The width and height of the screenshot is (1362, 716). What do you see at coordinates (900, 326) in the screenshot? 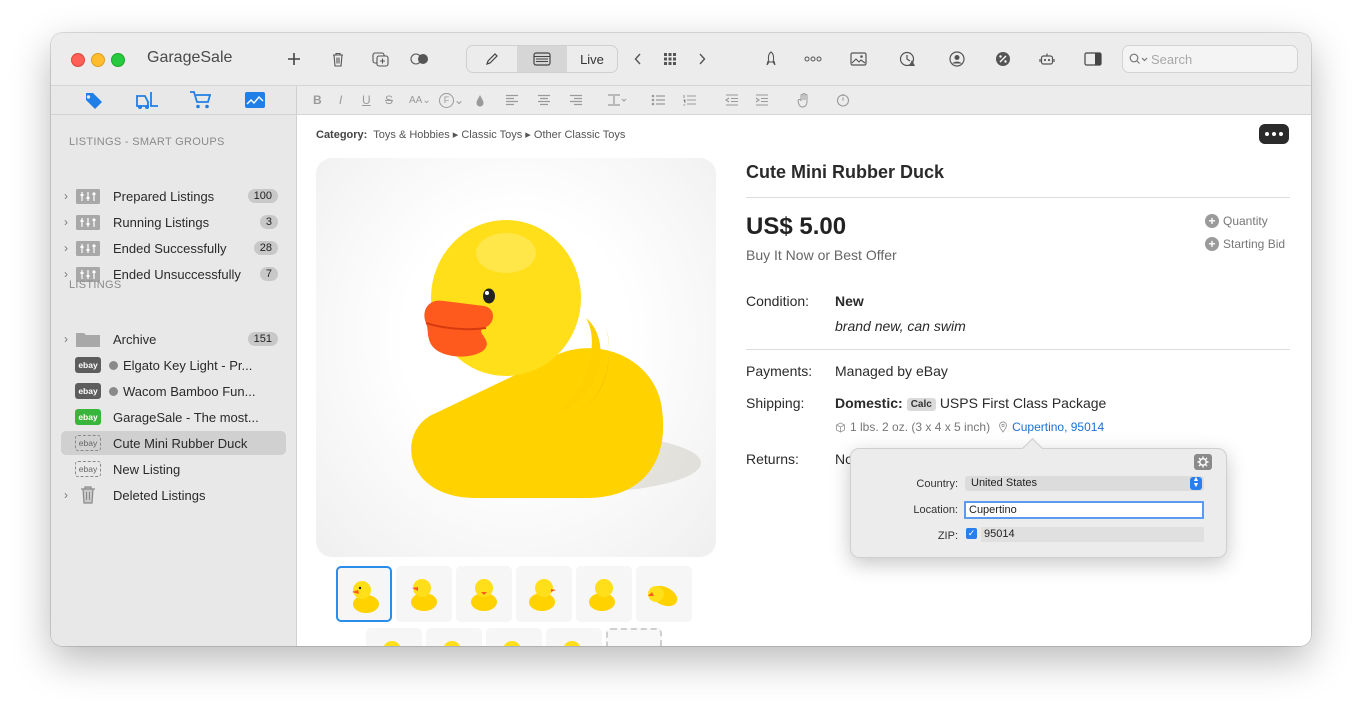
I see `condition-note: brand new, can swim` at bounding box center [900, 326].